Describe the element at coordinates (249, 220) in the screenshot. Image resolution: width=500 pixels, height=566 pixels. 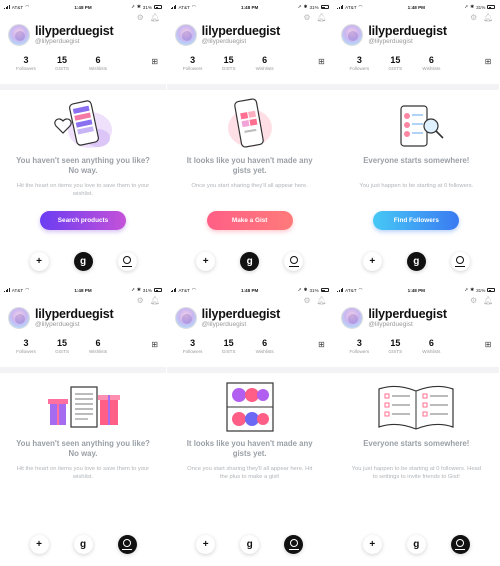
I see `cta-button: Make a Gist` at that location.